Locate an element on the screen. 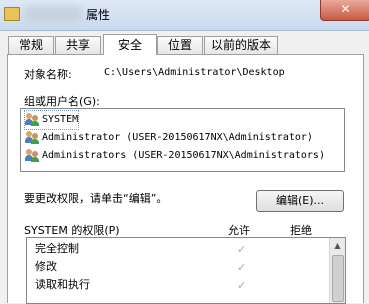  permission-row: 完全控制 is located at coordinates (57, 248).